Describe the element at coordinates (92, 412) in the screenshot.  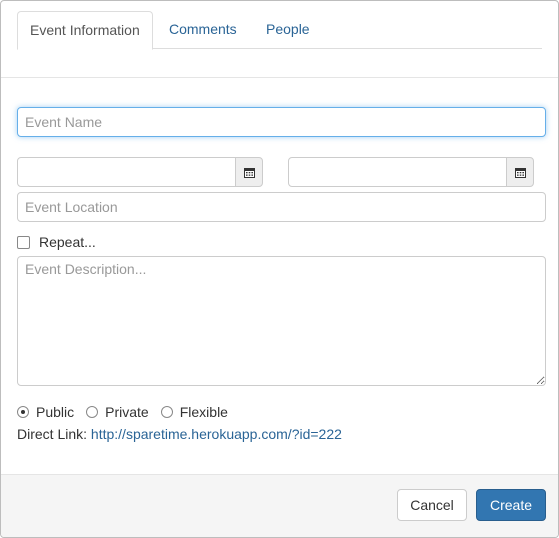
I see `private-radio` at that location.